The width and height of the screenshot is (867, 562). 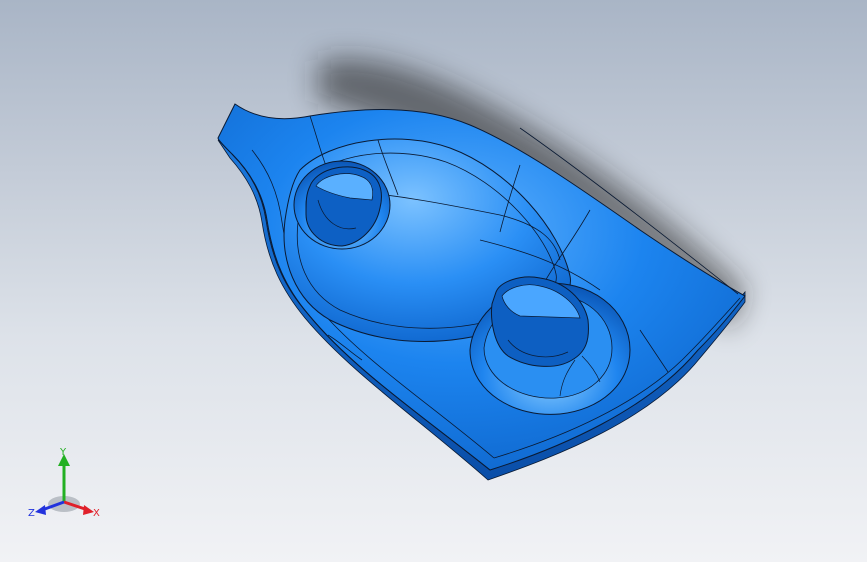 I want to click on y-axis-label: Y, so click(x=63, y=452).